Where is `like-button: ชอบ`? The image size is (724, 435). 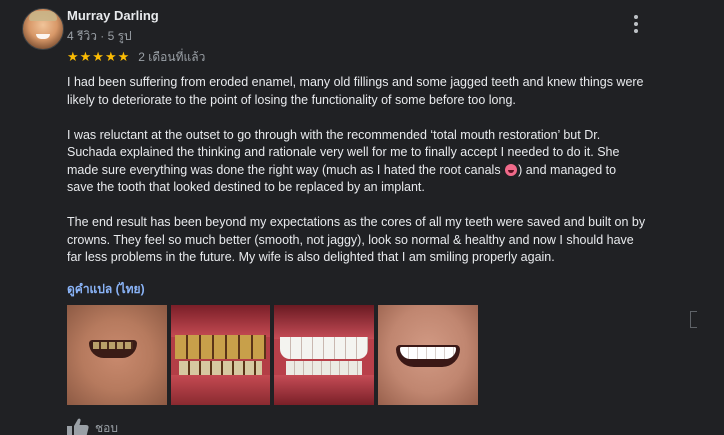
like-button: ชอบ is located at coordinates (92, 426).